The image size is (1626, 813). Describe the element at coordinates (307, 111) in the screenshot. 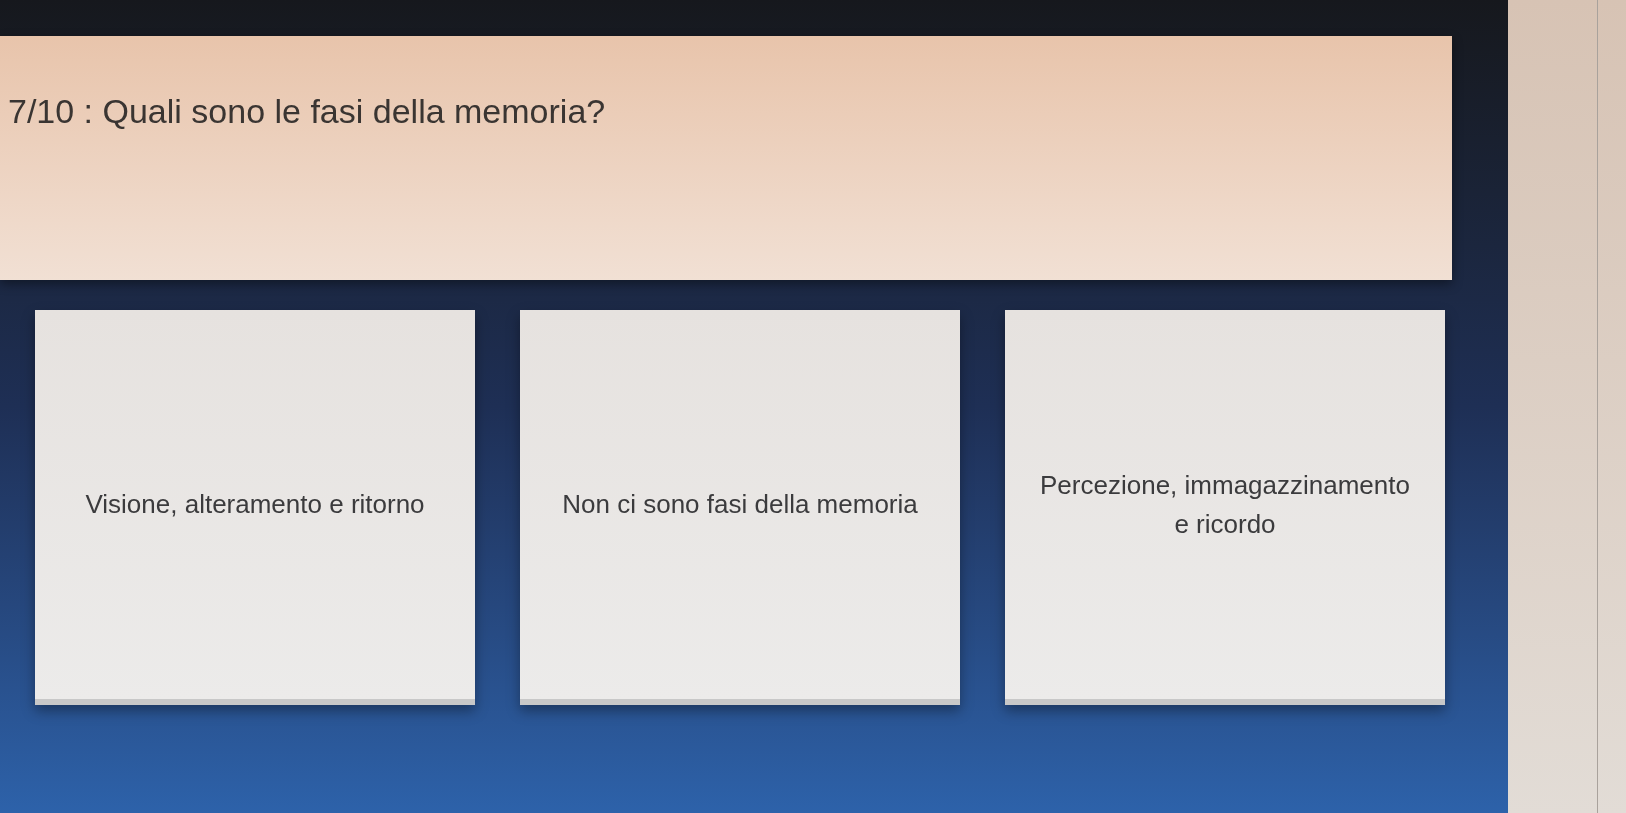

I see `question-text: 7/10 : Quali sono le fasi della memoria?` at that location.